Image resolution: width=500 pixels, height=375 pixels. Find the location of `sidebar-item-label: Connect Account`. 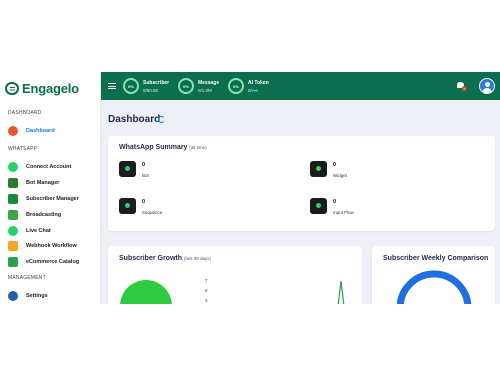

sidebar-item-label: Connect Account is located at coordinates (49, 167).